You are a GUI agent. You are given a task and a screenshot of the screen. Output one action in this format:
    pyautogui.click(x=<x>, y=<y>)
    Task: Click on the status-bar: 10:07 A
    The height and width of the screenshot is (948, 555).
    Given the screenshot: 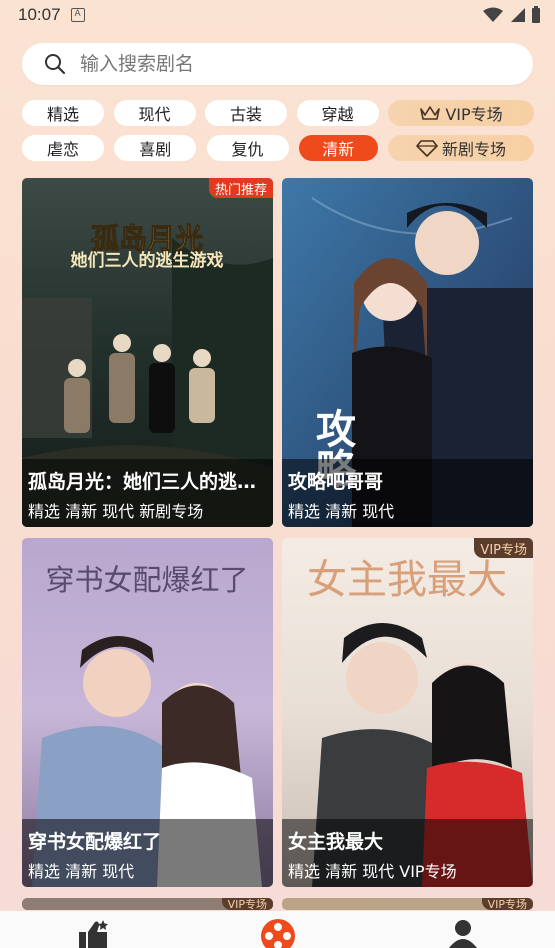 What is the action you would take?
    pyautogui.click(x=277, y=15)
    